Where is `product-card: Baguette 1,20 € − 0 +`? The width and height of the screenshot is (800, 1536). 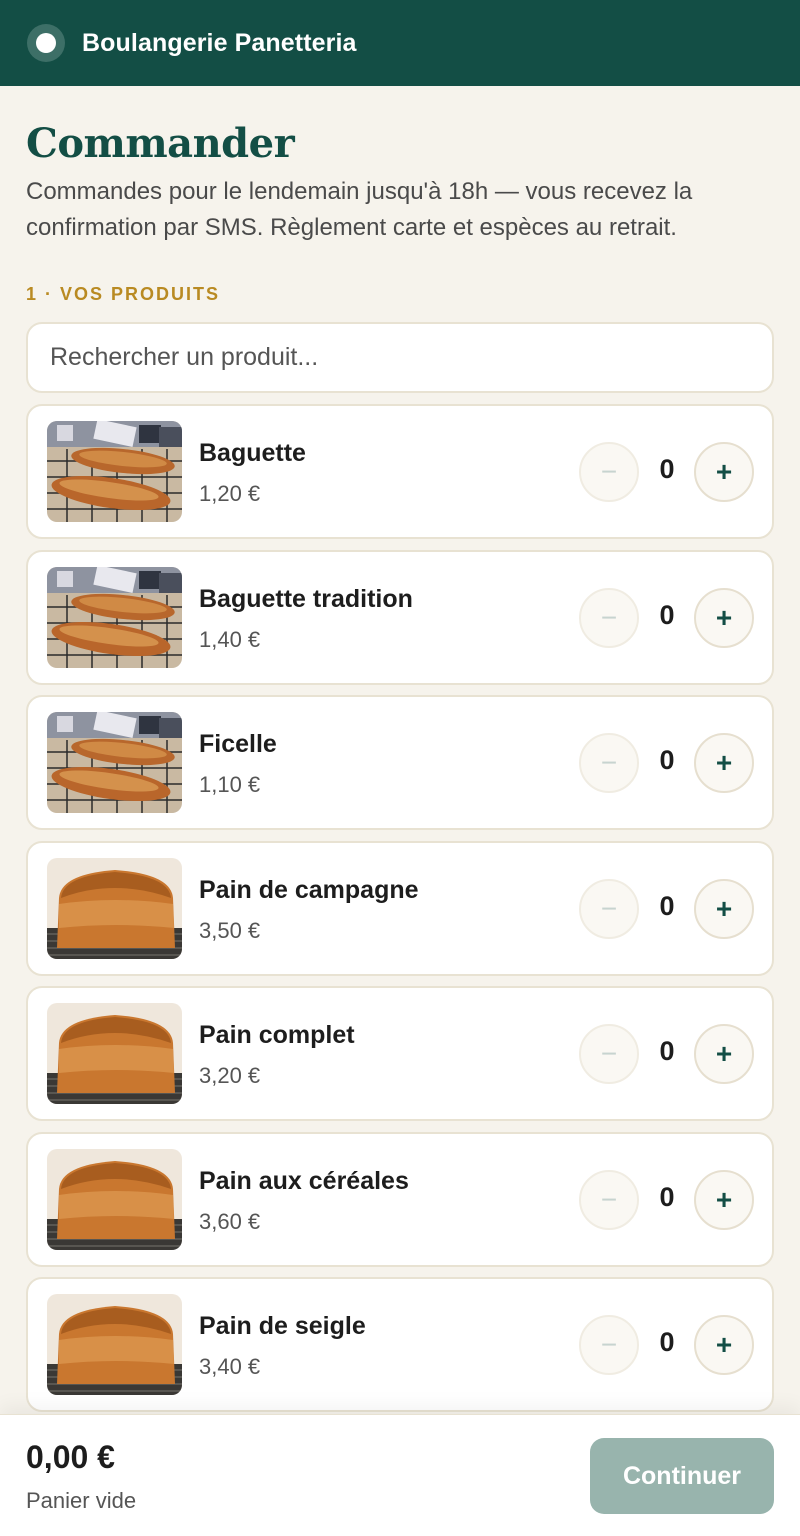
product-card: Baguette 1,20 € − 0 + is located at coordinates (400, 471).